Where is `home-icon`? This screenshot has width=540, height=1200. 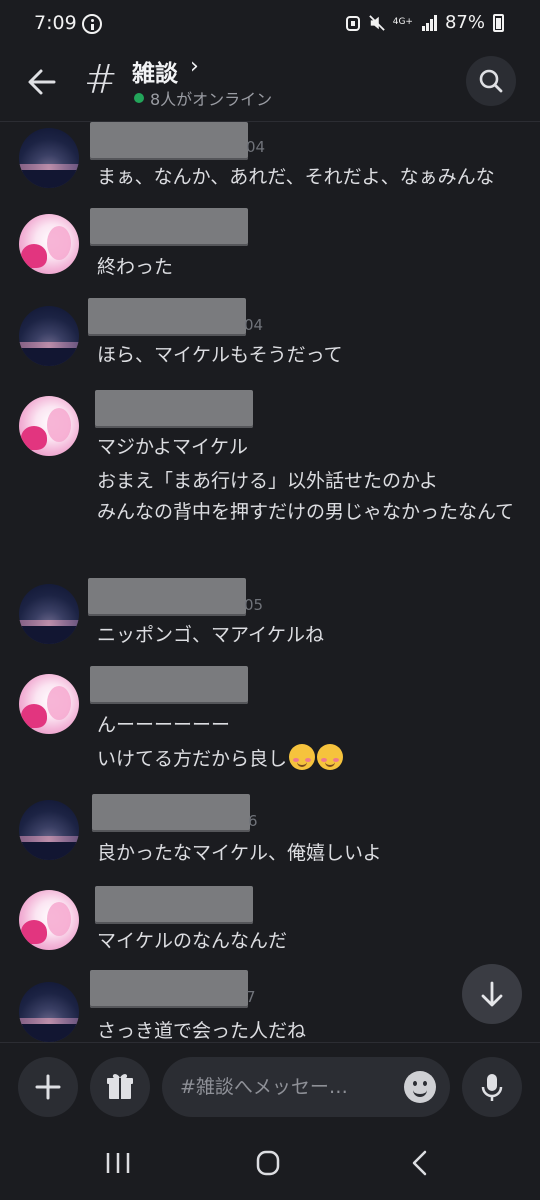
home-icon is located at coordinates (268, 1163).